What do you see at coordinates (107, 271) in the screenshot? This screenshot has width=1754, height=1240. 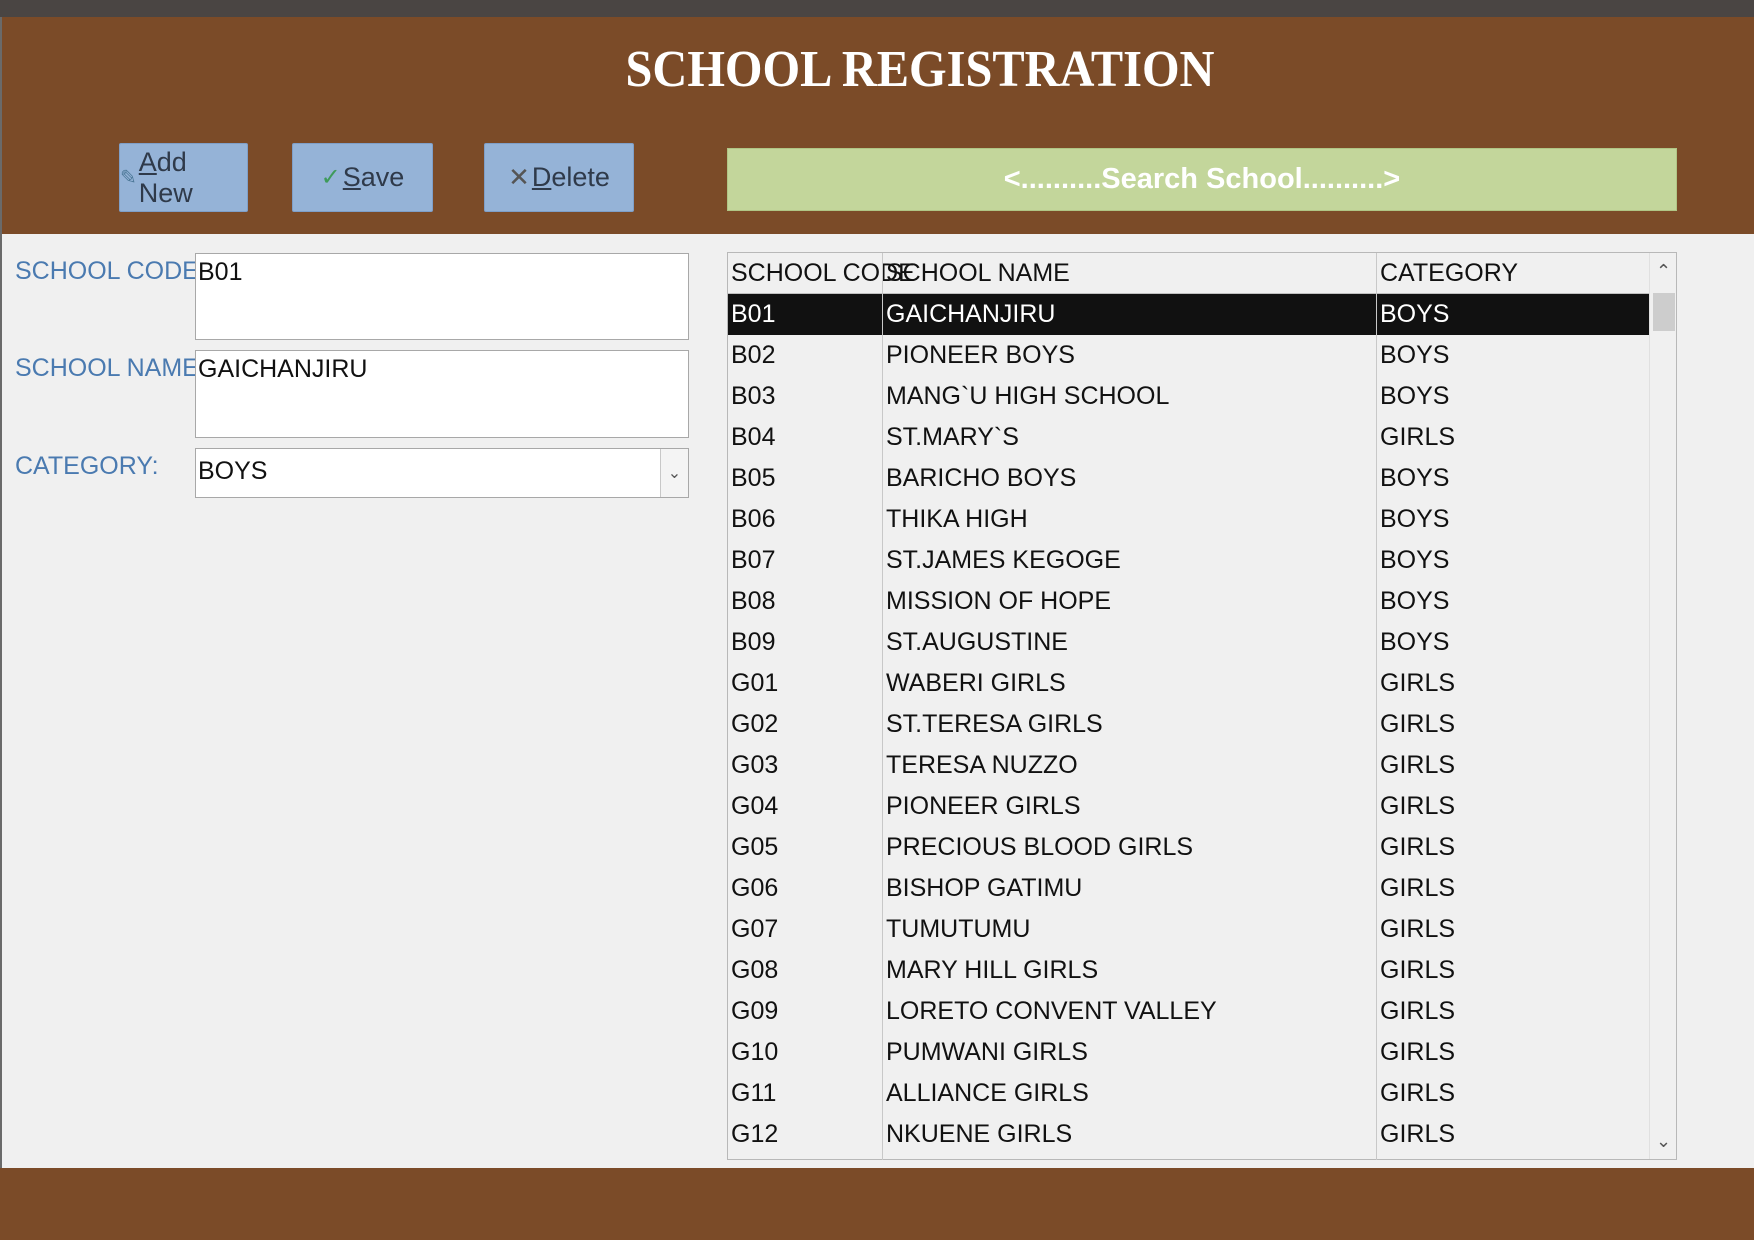 I see `school-code-label: SCHOOL CODE` at bounding box center [107, 271].